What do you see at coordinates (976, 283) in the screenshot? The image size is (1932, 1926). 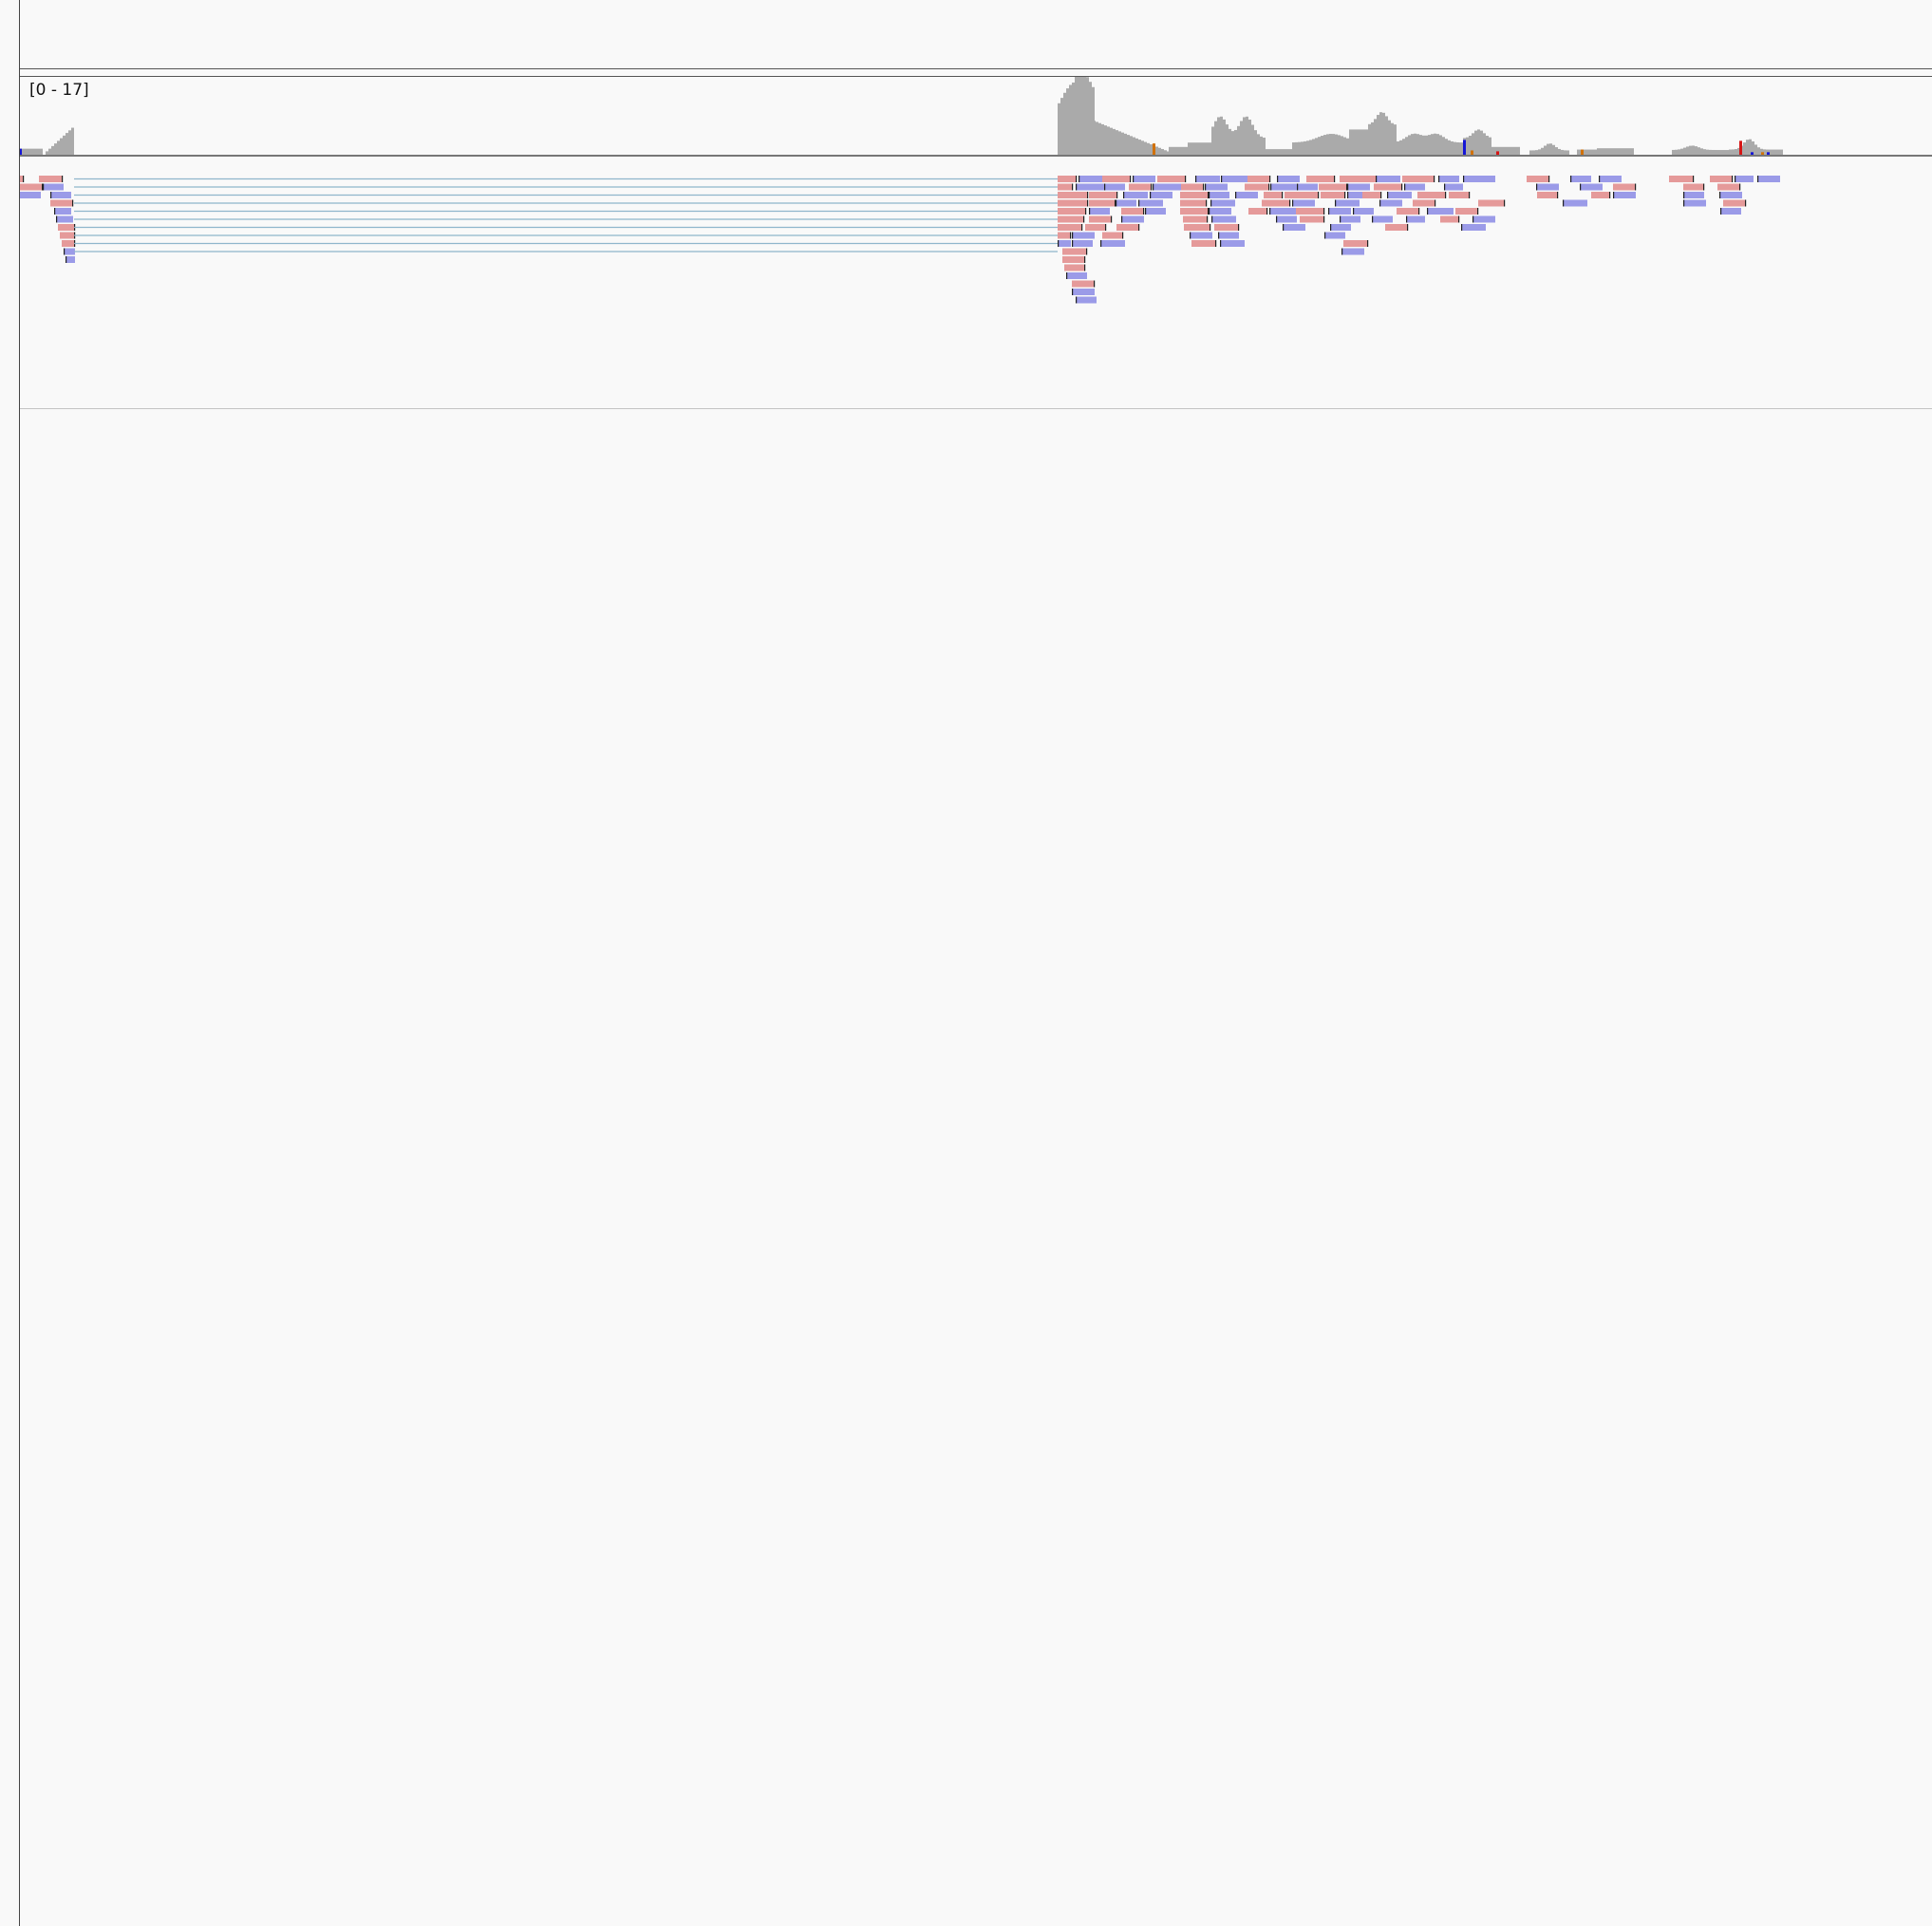 I see `alignment-track` at bounding box center [976, 283].